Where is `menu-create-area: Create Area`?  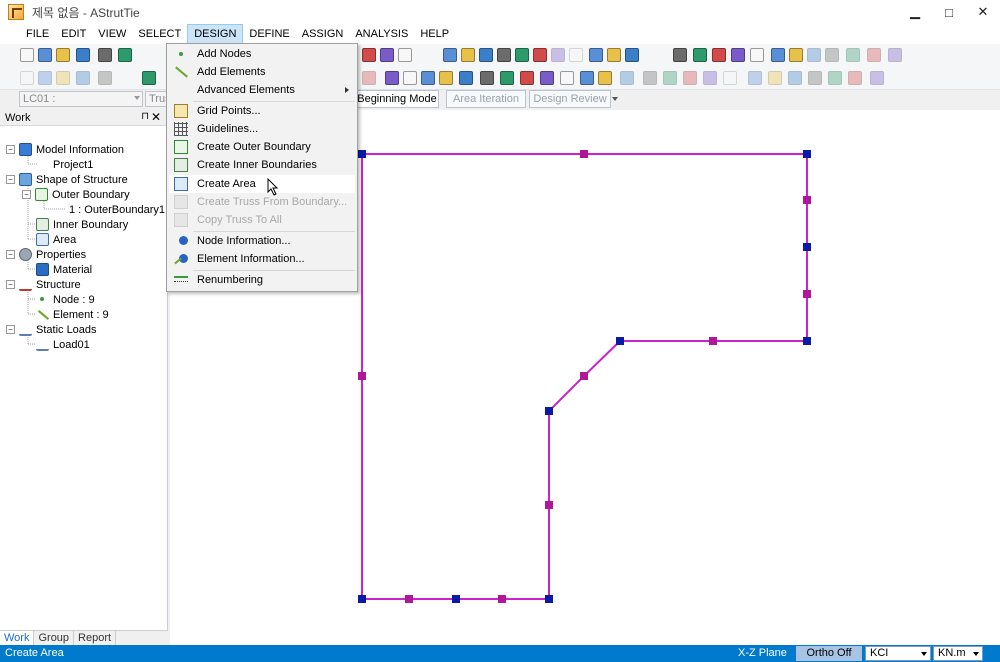 menu-create-area: Create Area is located at coordinates (262, 184).